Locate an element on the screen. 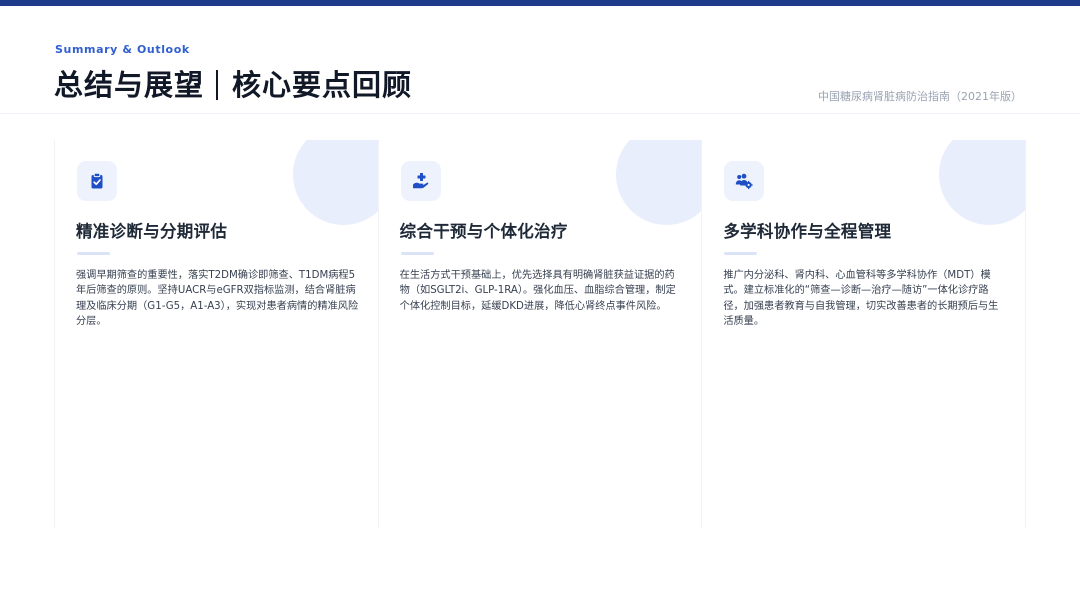  page-title-sub: 核心要点回顾 is located at coordinates (322, 85).